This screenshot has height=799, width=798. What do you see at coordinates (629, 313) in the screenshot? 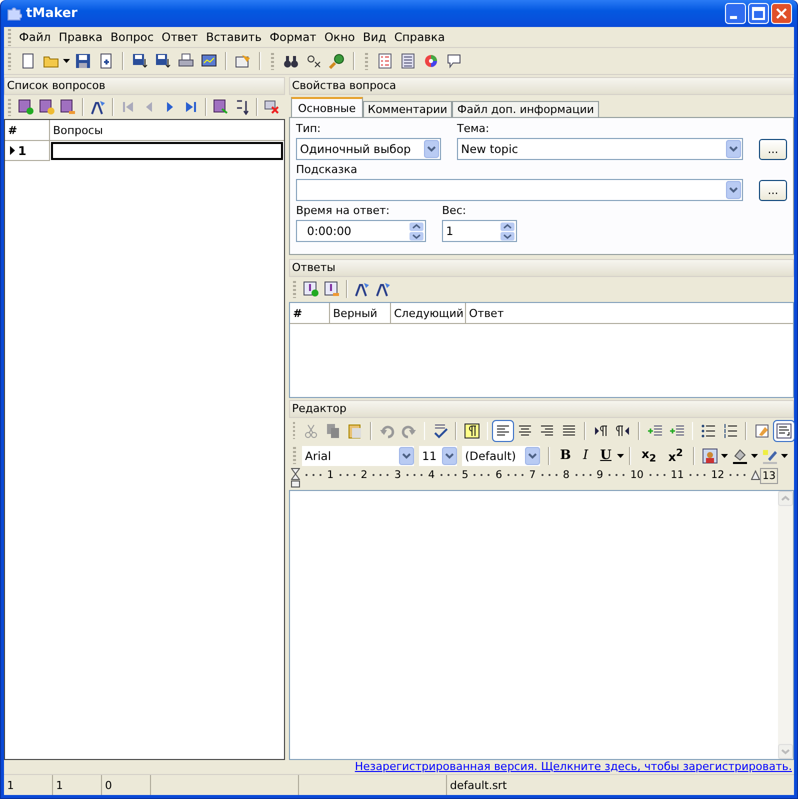
I see `column-header: Ответ` at bounding box center [629, 313].